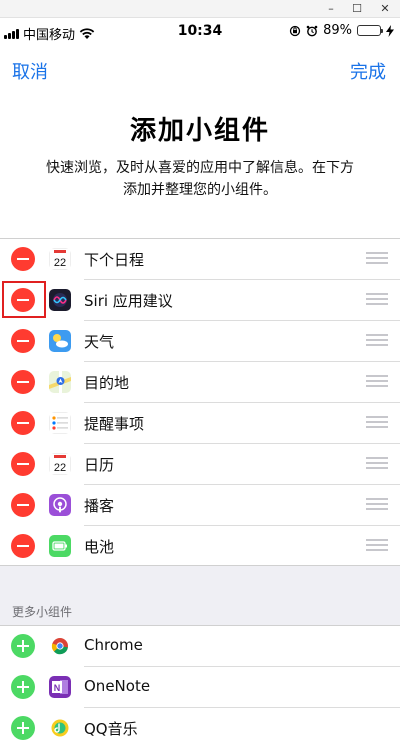 The height and width of the screenshot is (747, 400). Describe the element at coordinates (107, 383) in the screenshot. I see `widget-label: 目的地` at that location.